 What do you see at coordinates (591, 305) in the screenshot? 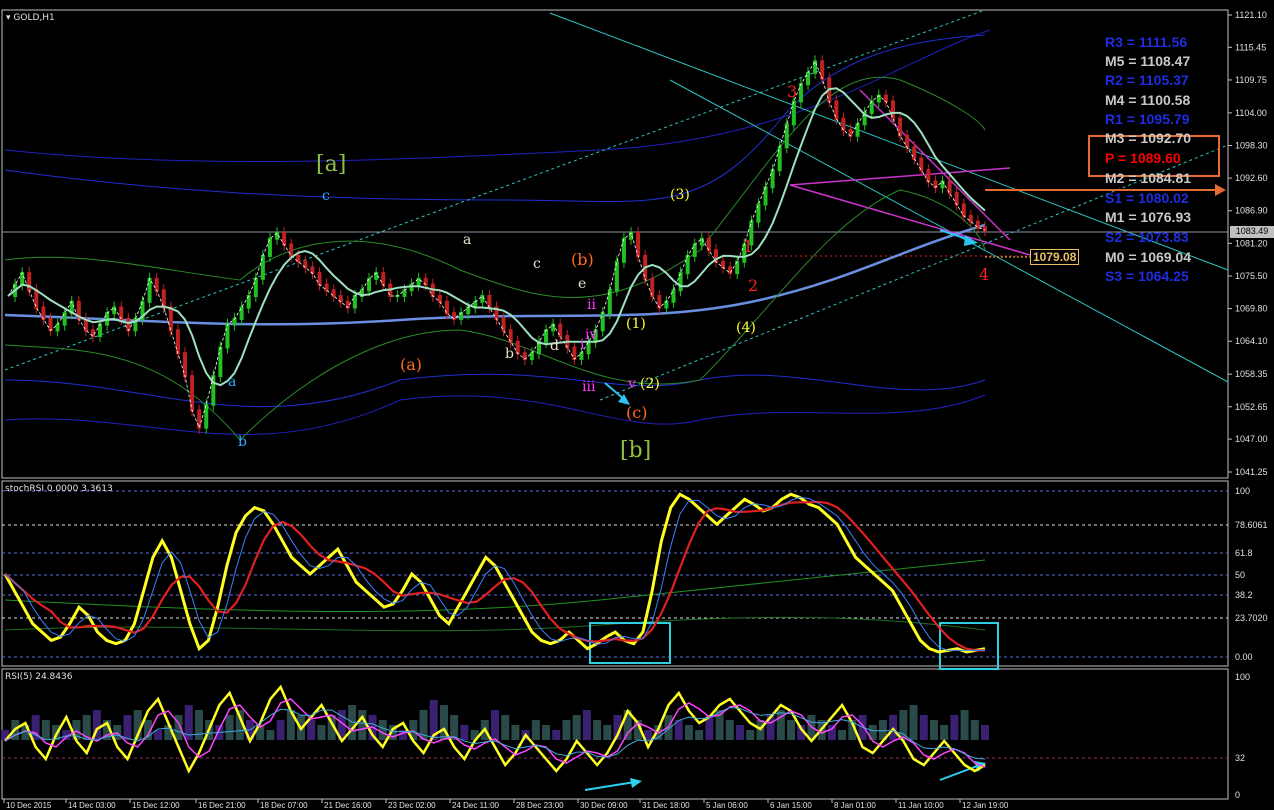
I see `wave-label: ii` at bounding box center [591, 305].